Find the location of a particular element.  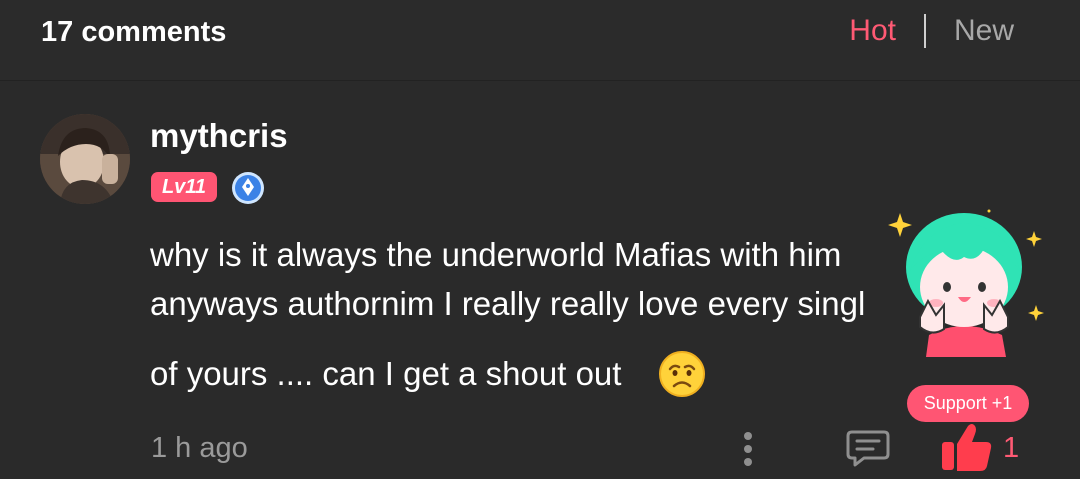

support-button: Support +1 is located at coordinates (968, 403).